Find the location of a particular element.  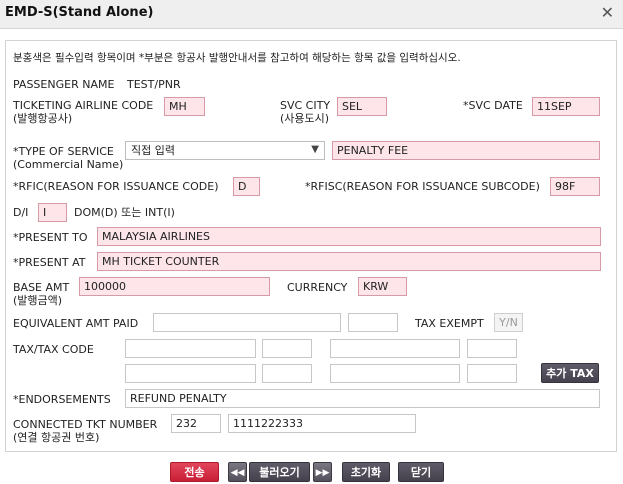

connected-tkt-label: CONNECTED TKT NUMBER is located at coordinates (85, 424).